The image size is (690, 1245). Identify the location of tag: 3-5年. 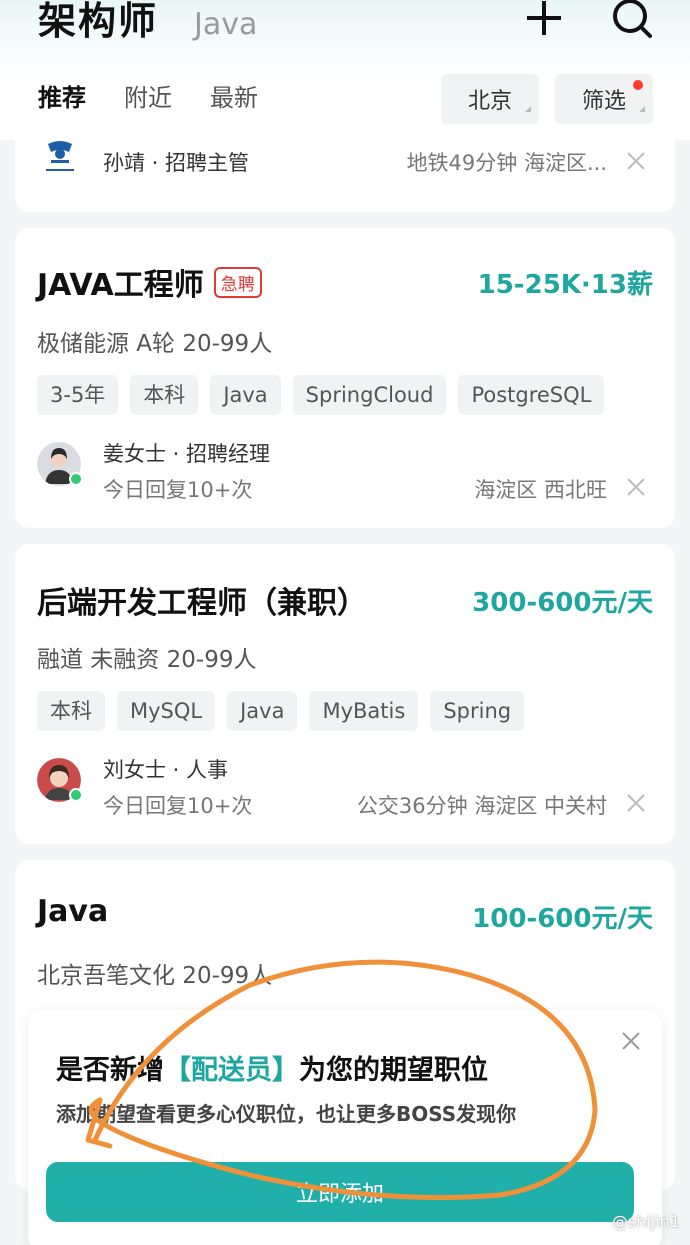
(78, 395).